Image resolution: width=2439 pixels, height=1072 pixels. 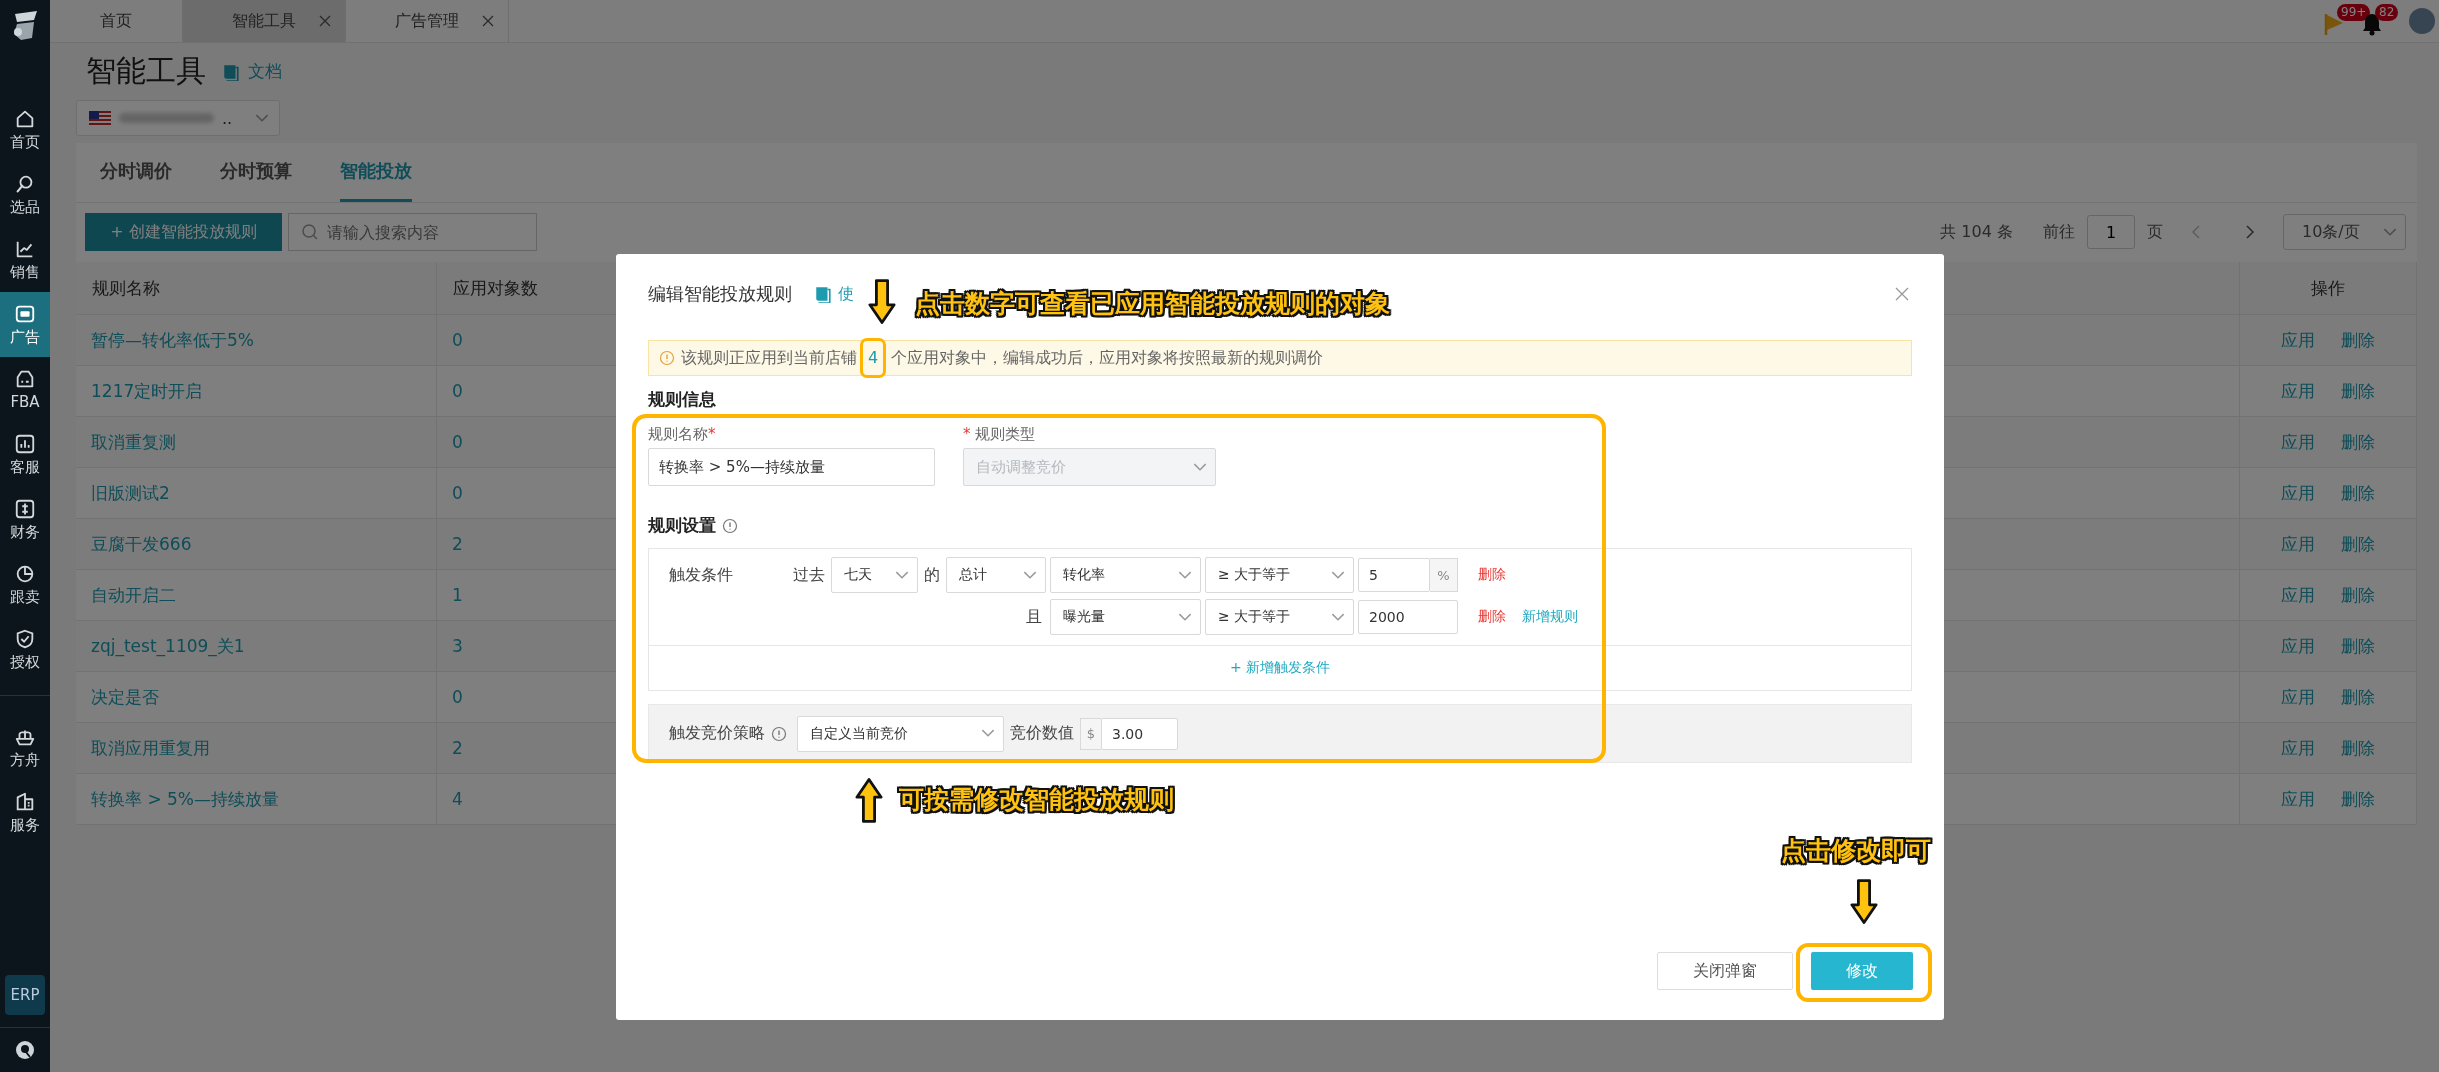 What do you see at coordinates (791, 467) in the screenshot?
I see `rule-name-field: 转换率 > 5%—持续放量` at bounding box center [791, 467].